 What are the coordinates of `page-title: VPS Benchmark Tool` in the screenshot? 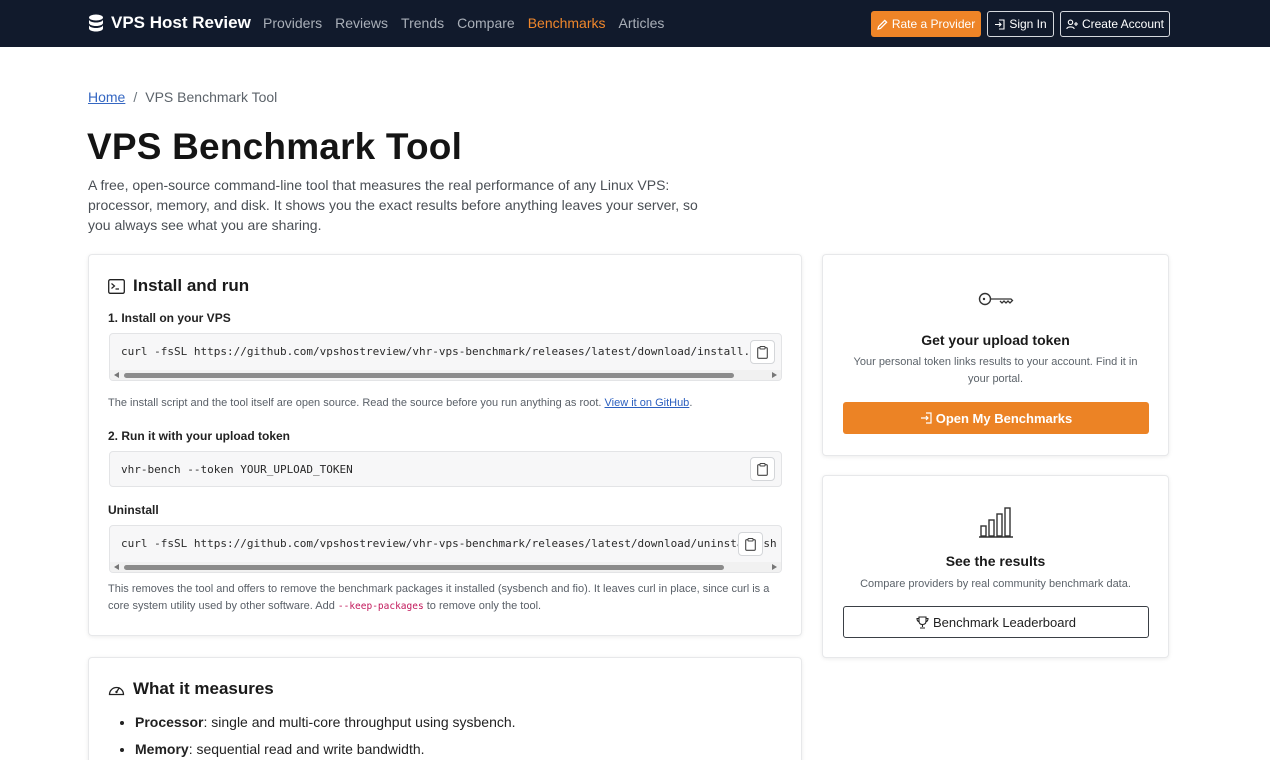 It's located at (275, 146).